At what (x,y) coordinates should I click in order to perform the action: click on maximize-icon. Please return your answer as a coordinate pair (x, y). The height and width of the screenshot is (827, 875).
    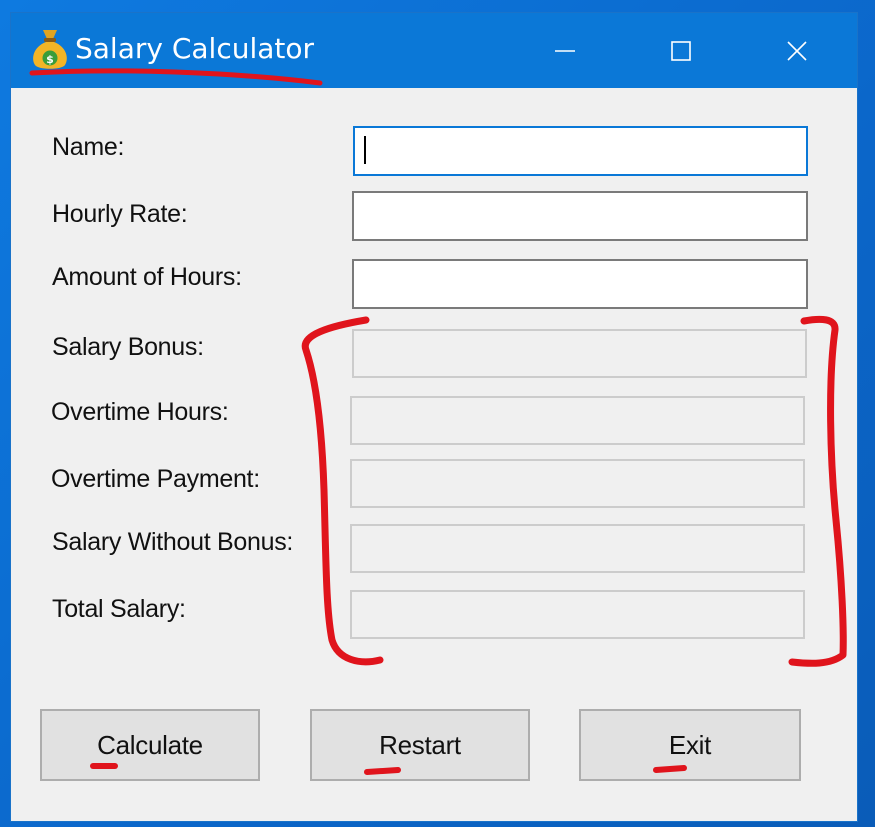
    Looking at the image, I should click on (681, 50).